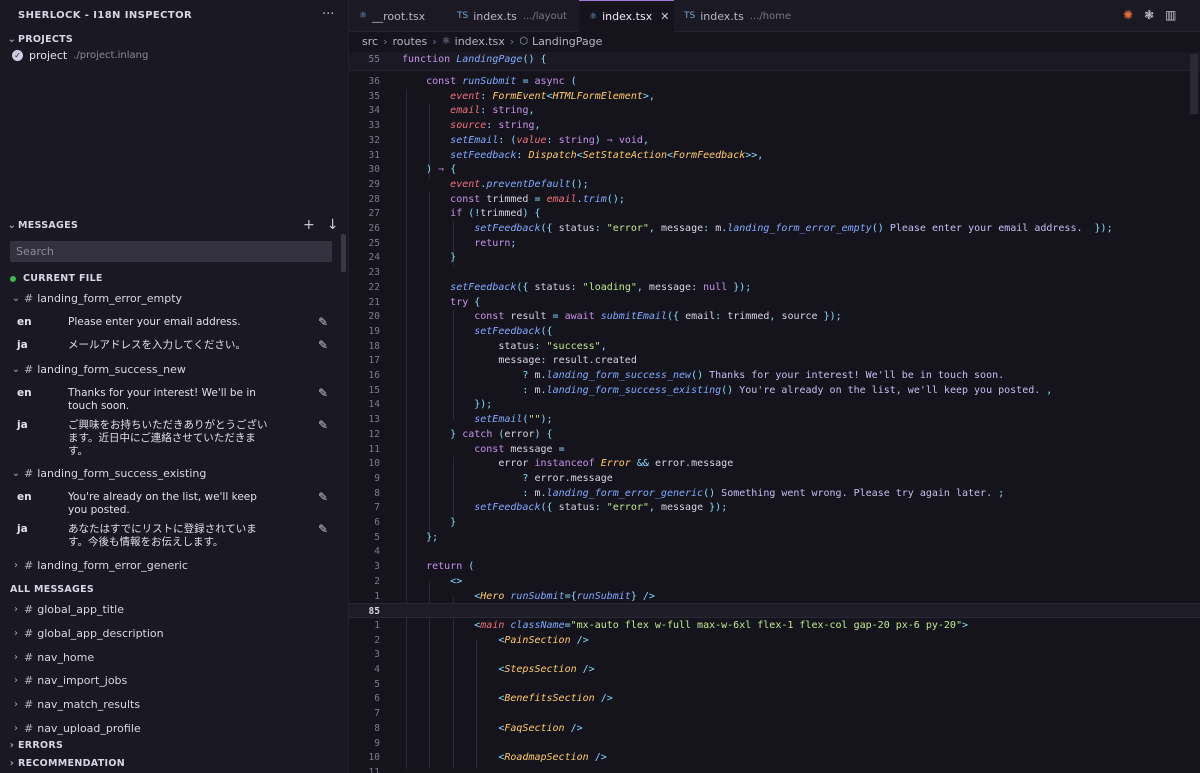 The height and width of the screenshot is (773, 1200). Describe the element at coordinates (567, 361) in the screenshot. I see `code-text: message: result.created` at that location.